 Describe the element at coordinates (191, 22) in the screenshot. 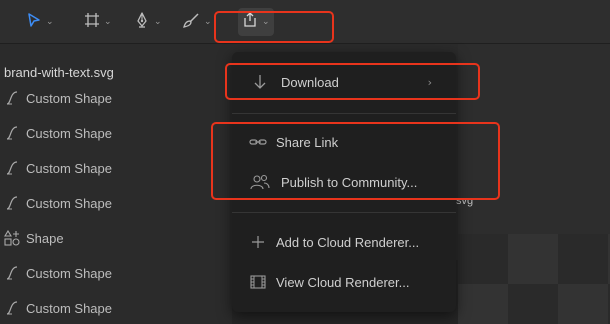

I see `brush-icon` at that location.